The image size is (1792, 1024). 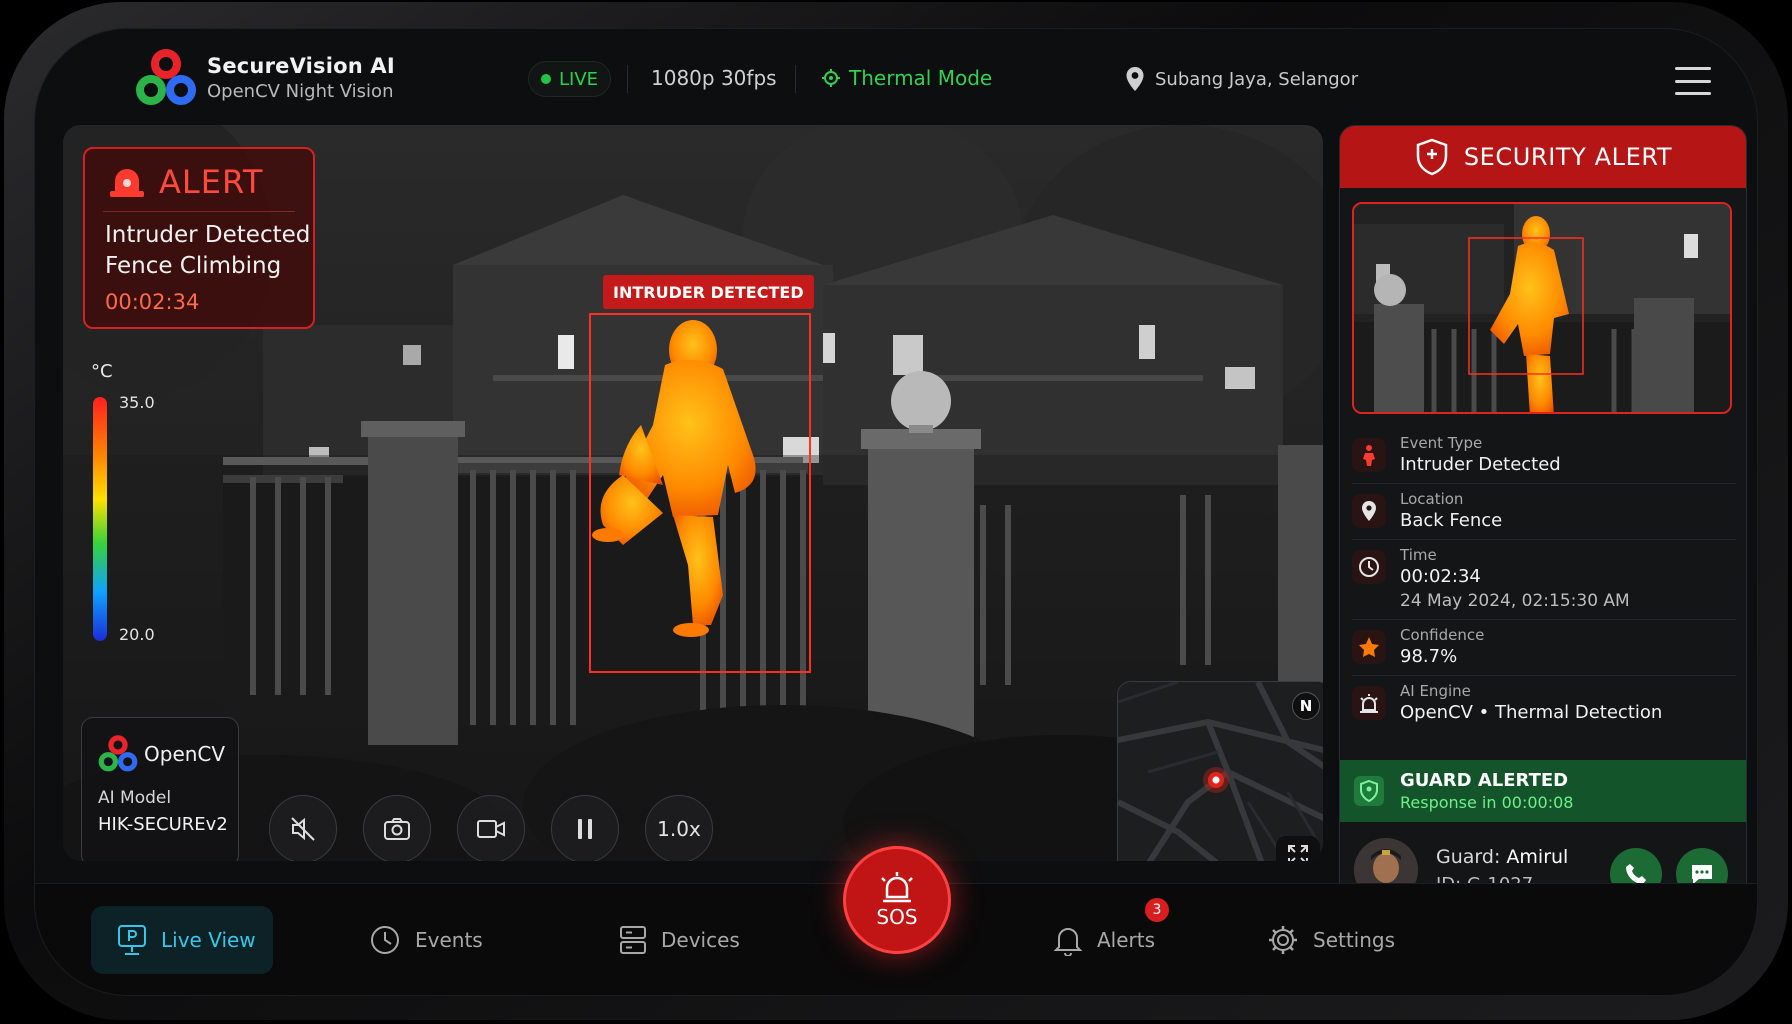 What do you see at coordinates (1480, 464) in the screenshot?
I see `event-type-value: Intruder Detected` at bounding box center [1480, 464].